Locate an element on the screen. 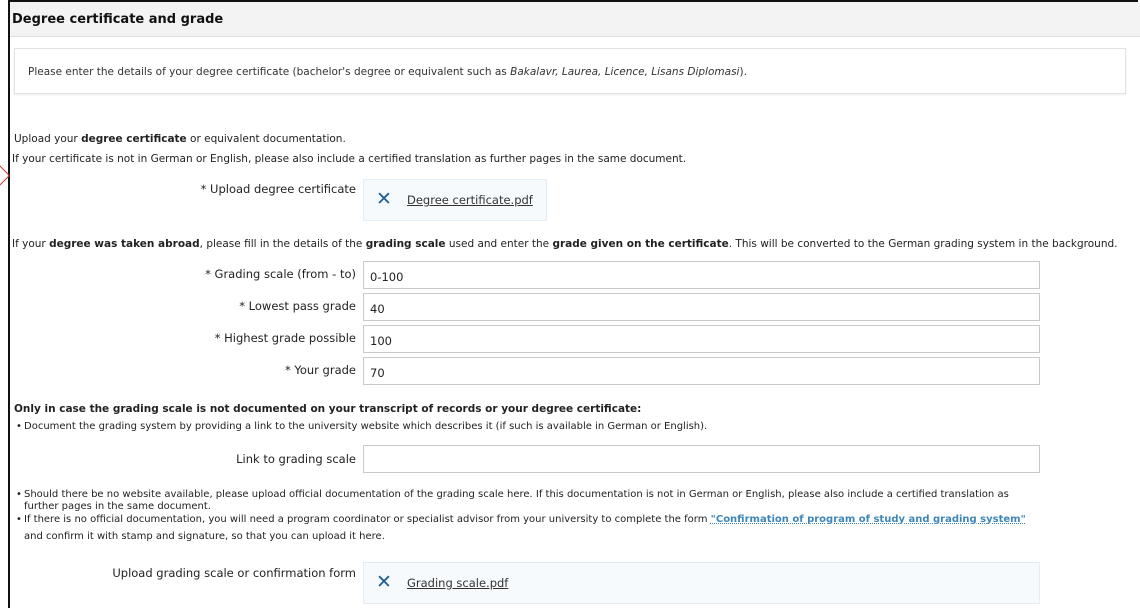 The image size is (1140, 608). lowest-pass-grade-input is located at coordinates (701, 307).